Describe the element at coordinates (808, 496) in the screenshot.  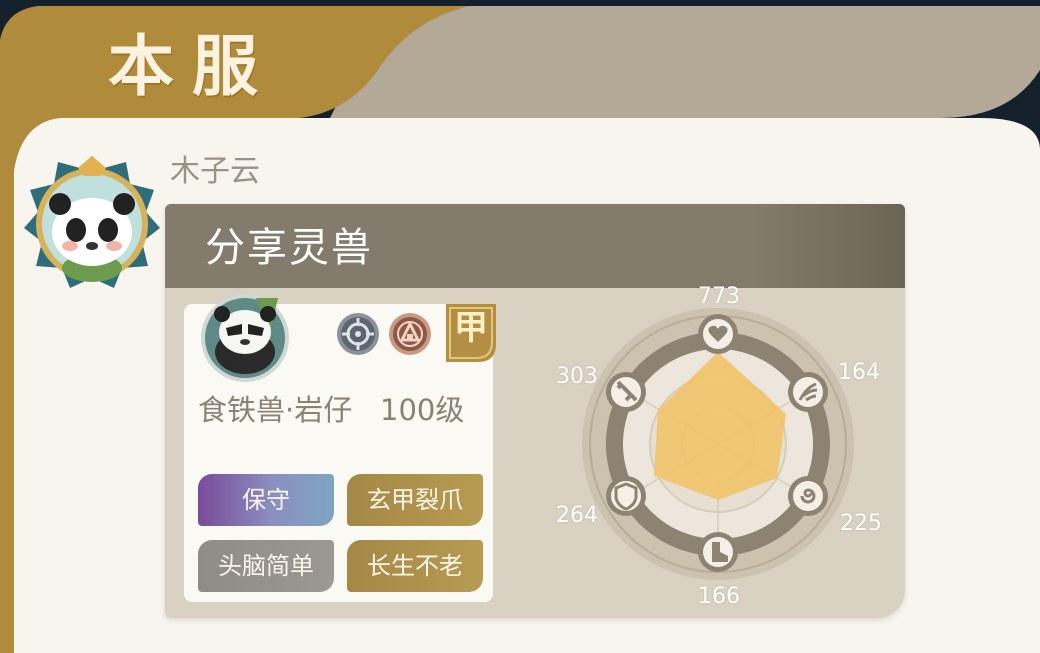
I see `spiral-icon` at that location.